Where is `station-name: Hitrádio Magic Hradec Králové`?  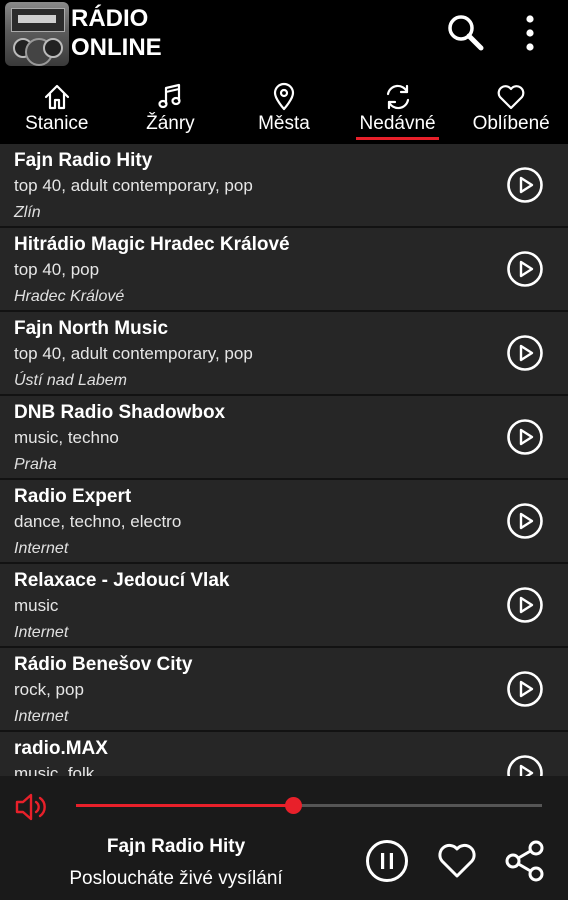
station-name: Hitrádio Magic Hradec Králové is located at coordinates (152, 244).